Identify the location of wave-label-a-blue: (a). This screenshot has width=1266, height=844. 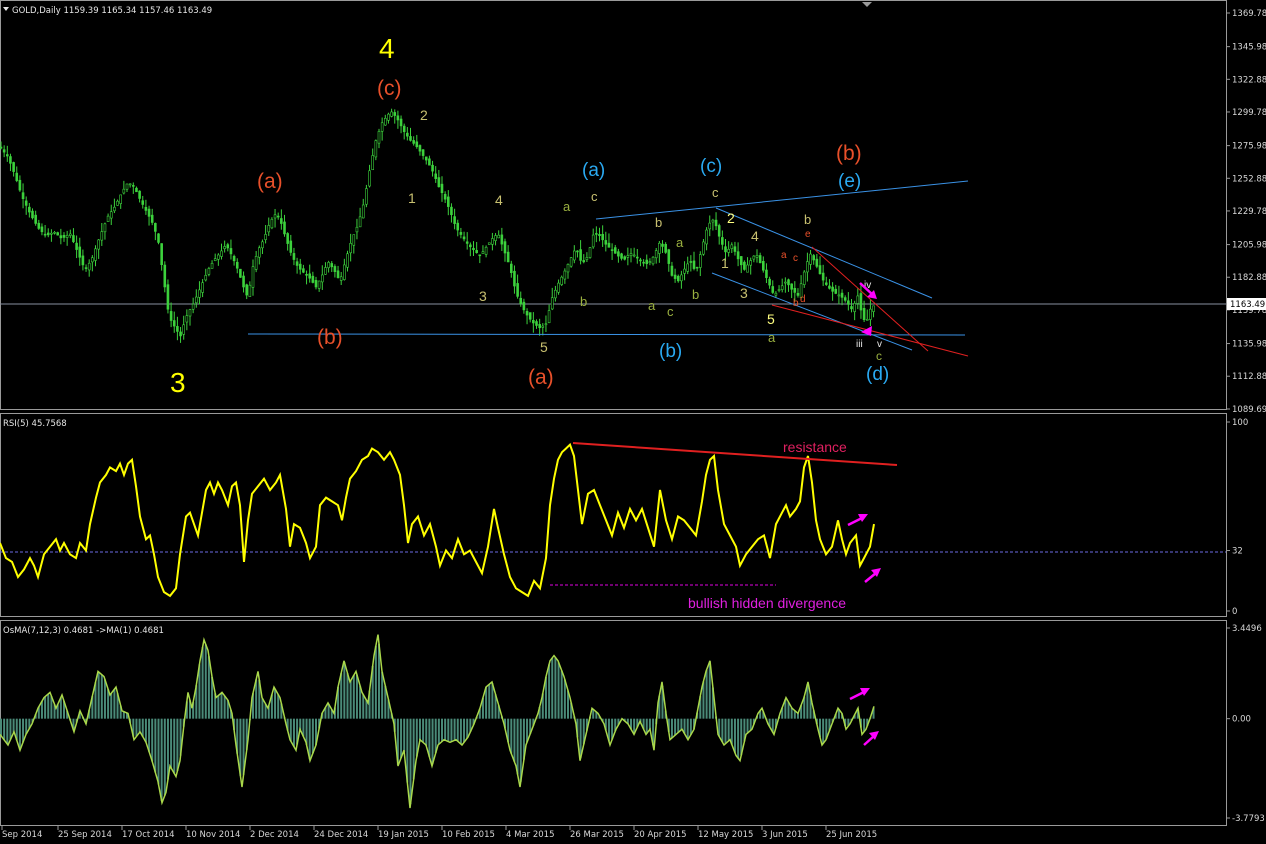
(593, 170).